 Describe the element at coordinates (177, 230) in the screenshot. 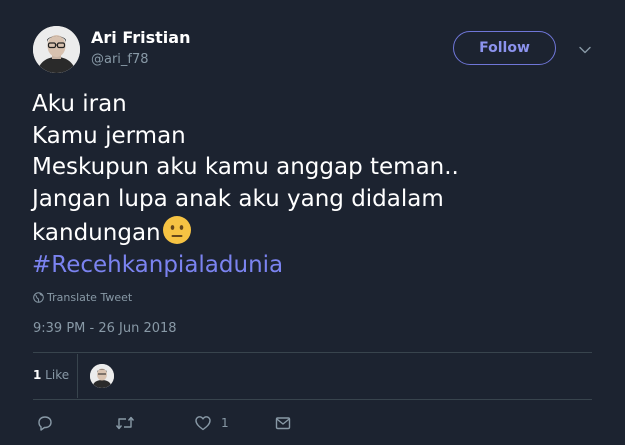

I see `neutral-face-emoji-icon` at that location.